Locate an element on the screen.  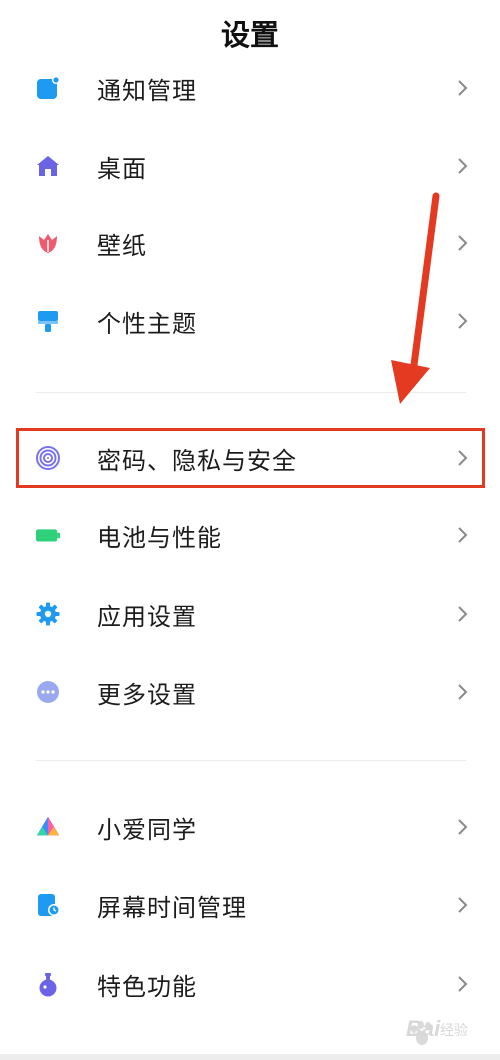
bottom-edge is located at coordinates (250, 1057).